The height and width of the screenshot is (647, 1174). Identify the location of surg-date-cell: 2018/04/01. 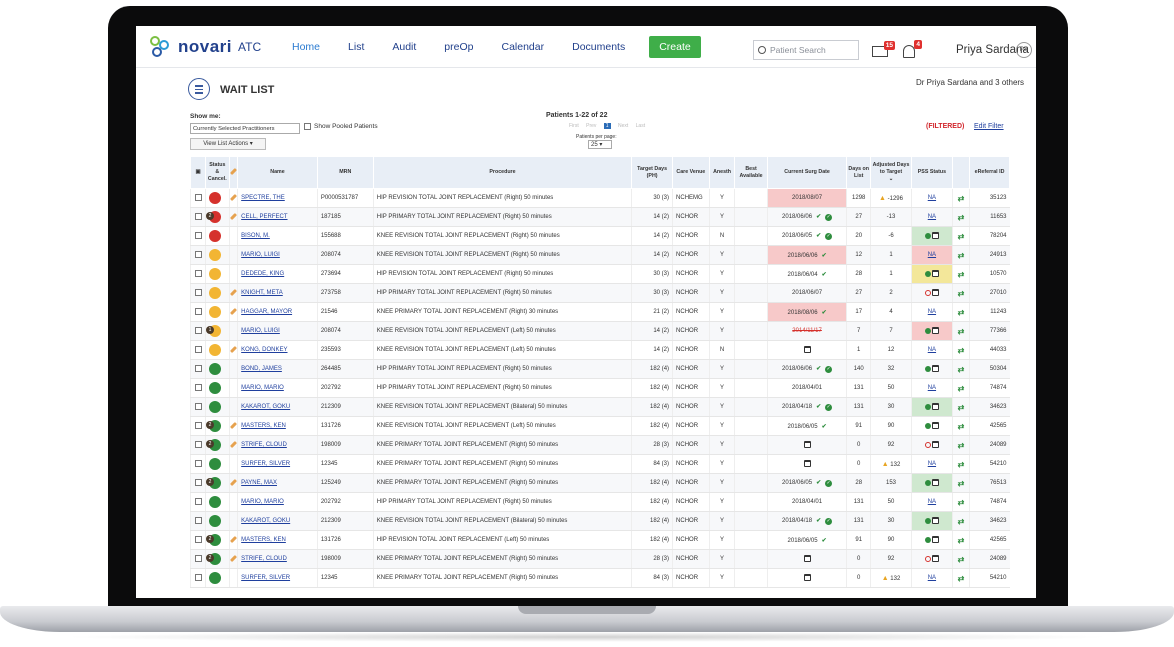
(806, 502).